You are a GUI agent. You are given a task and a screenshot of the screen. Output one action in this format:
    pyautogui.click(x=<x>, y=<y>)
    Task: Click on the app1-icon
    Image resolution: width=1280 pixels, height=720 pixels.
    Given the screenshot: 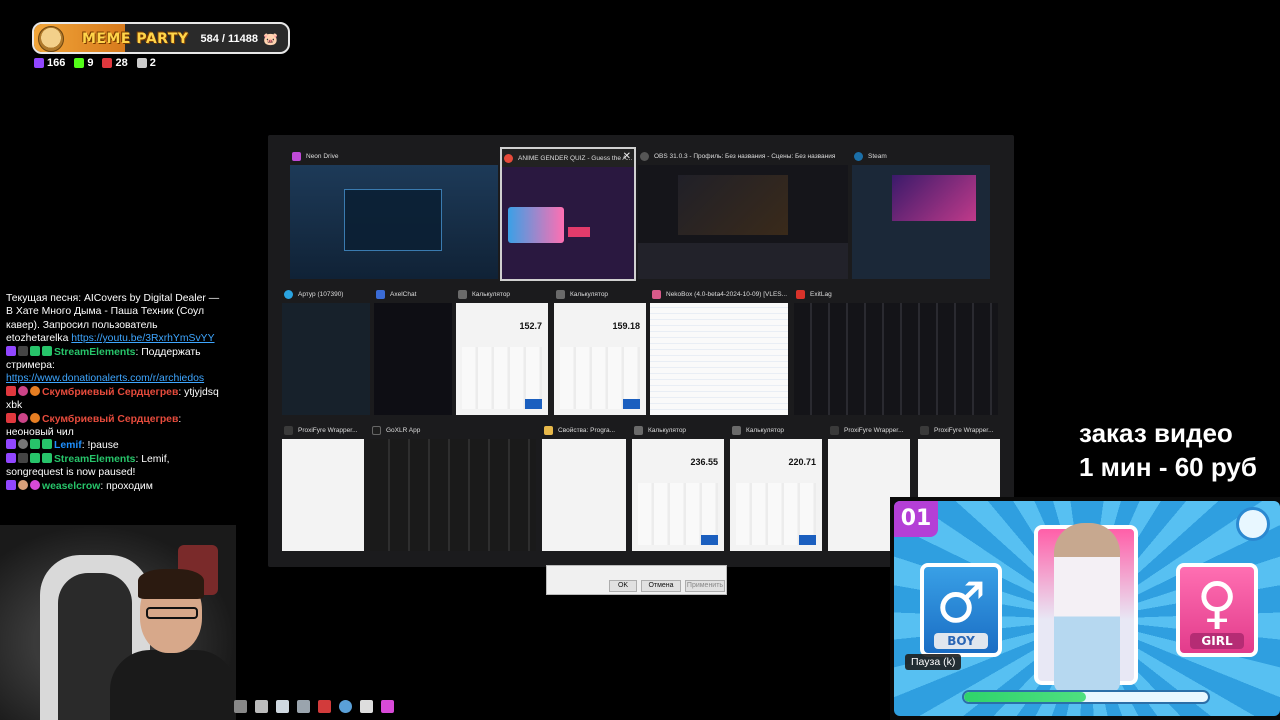 What is the action you would take?
    pyautogui.click(x=240, y=706)
    